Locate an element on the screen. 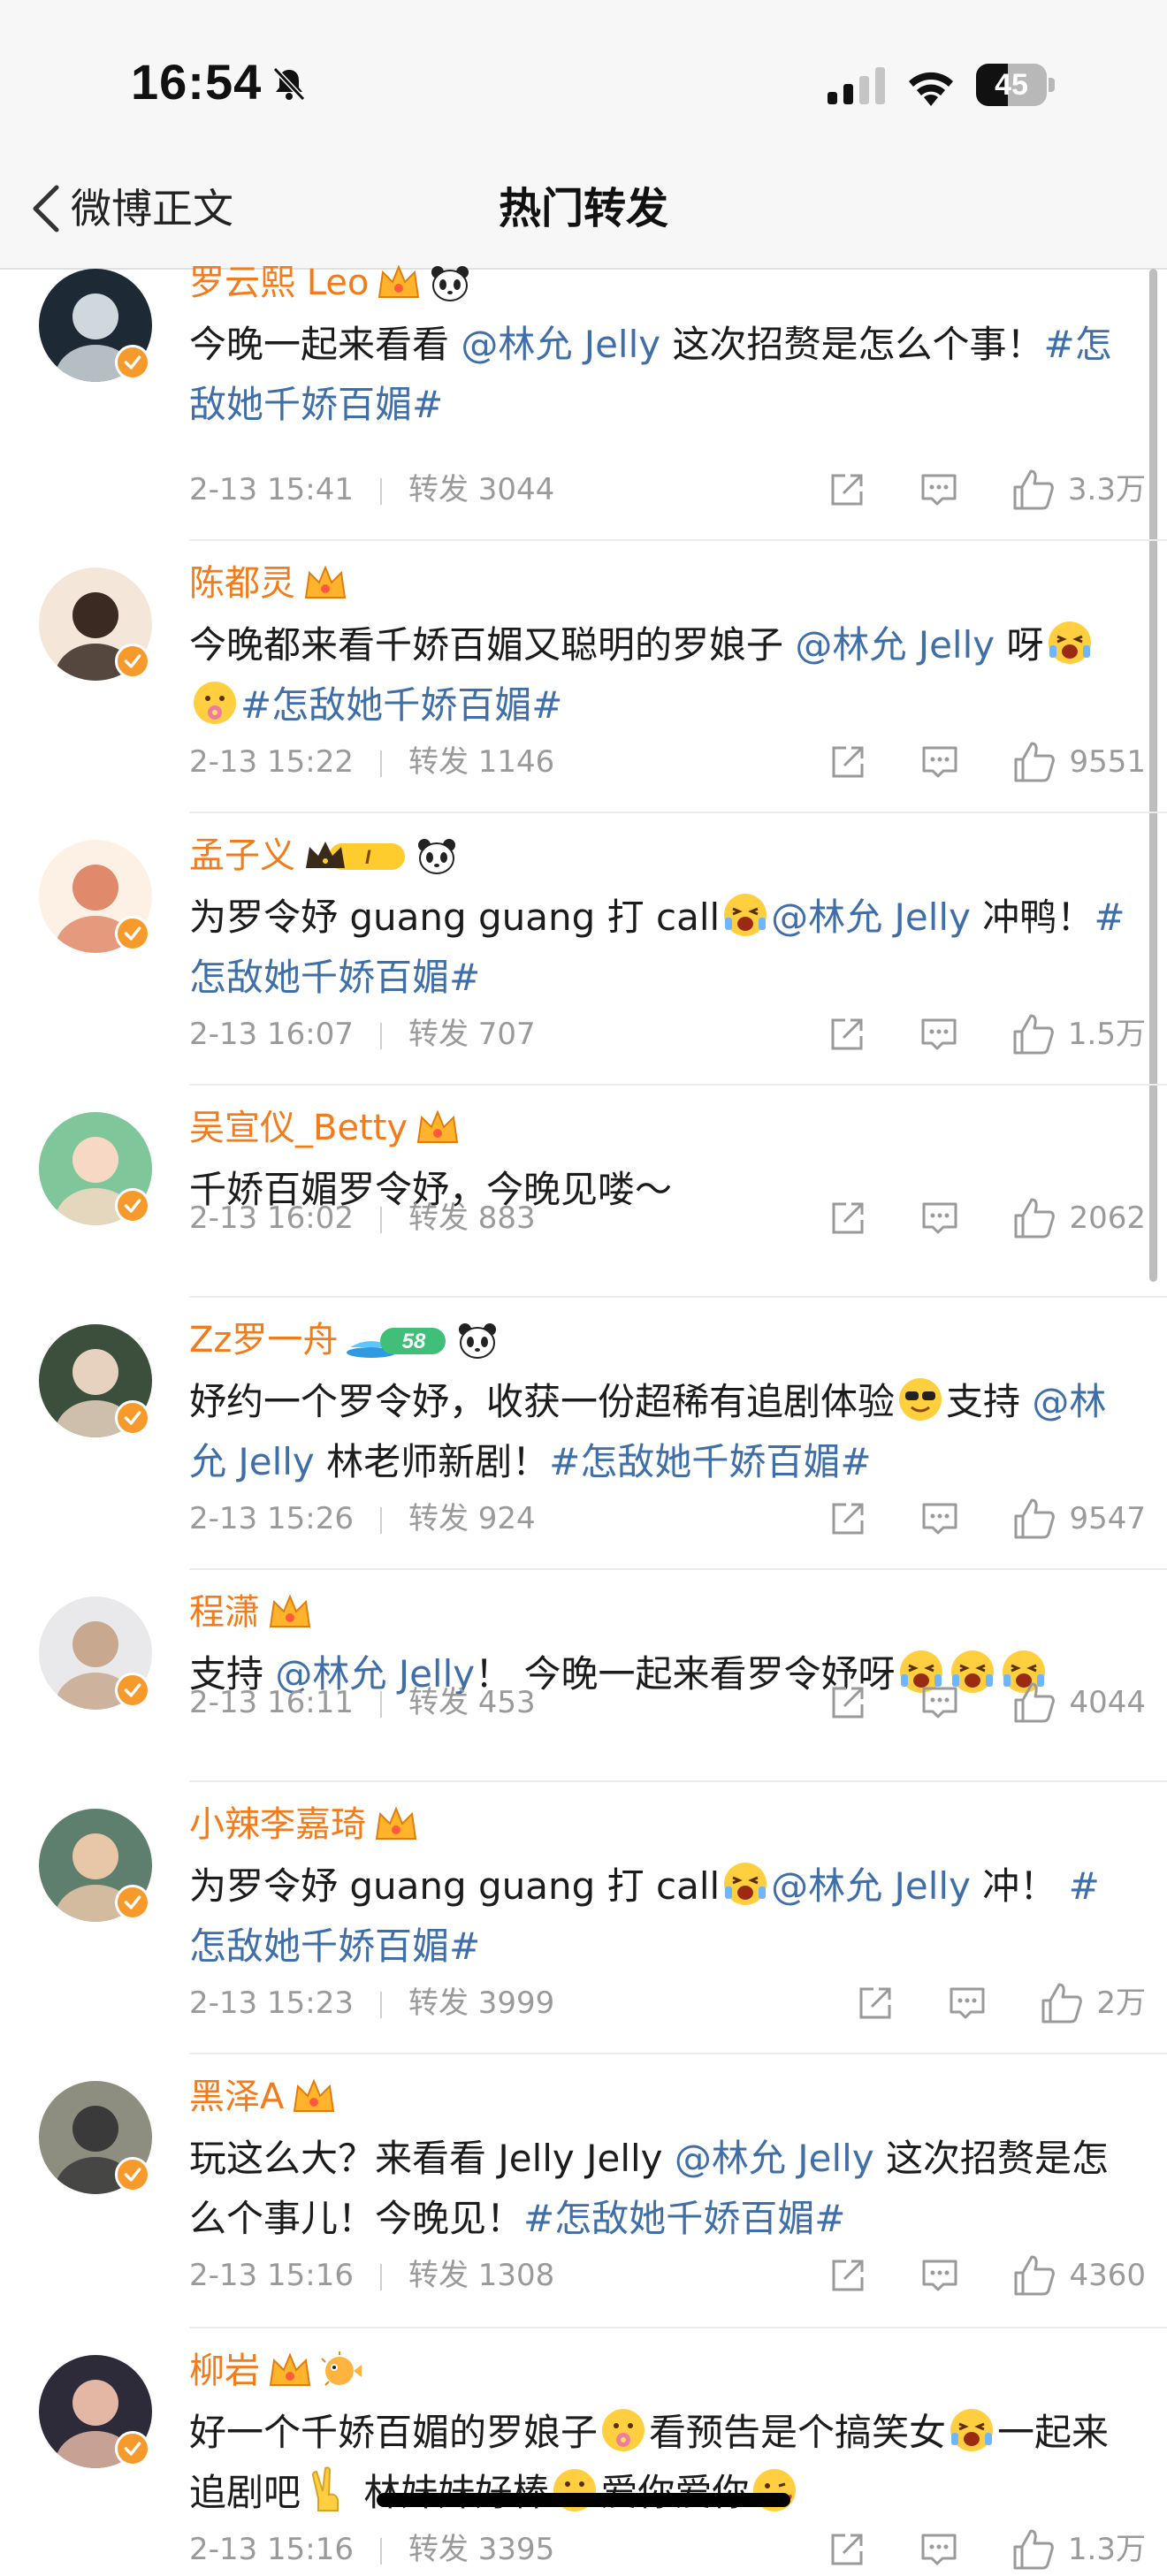  like-count: 4044 is located at coordinates (1107, 1702).